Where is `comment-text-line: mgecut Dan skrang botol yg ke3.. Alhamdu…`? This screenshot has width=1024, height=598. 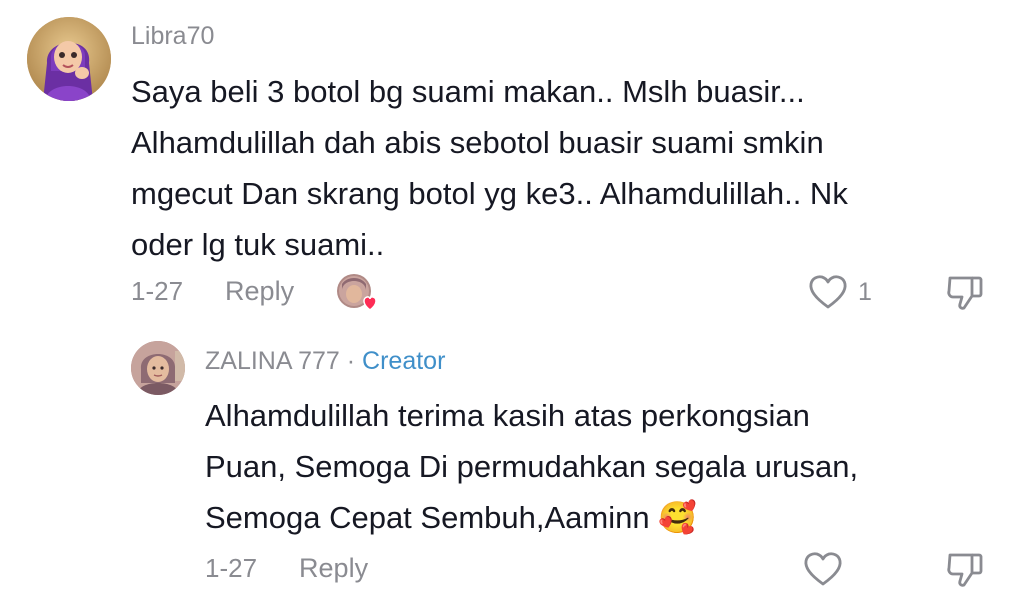 comment-text-line: mgecut Dan skrang botol yg ke3.. Alhamdu… is located at coordinates (489, 193).